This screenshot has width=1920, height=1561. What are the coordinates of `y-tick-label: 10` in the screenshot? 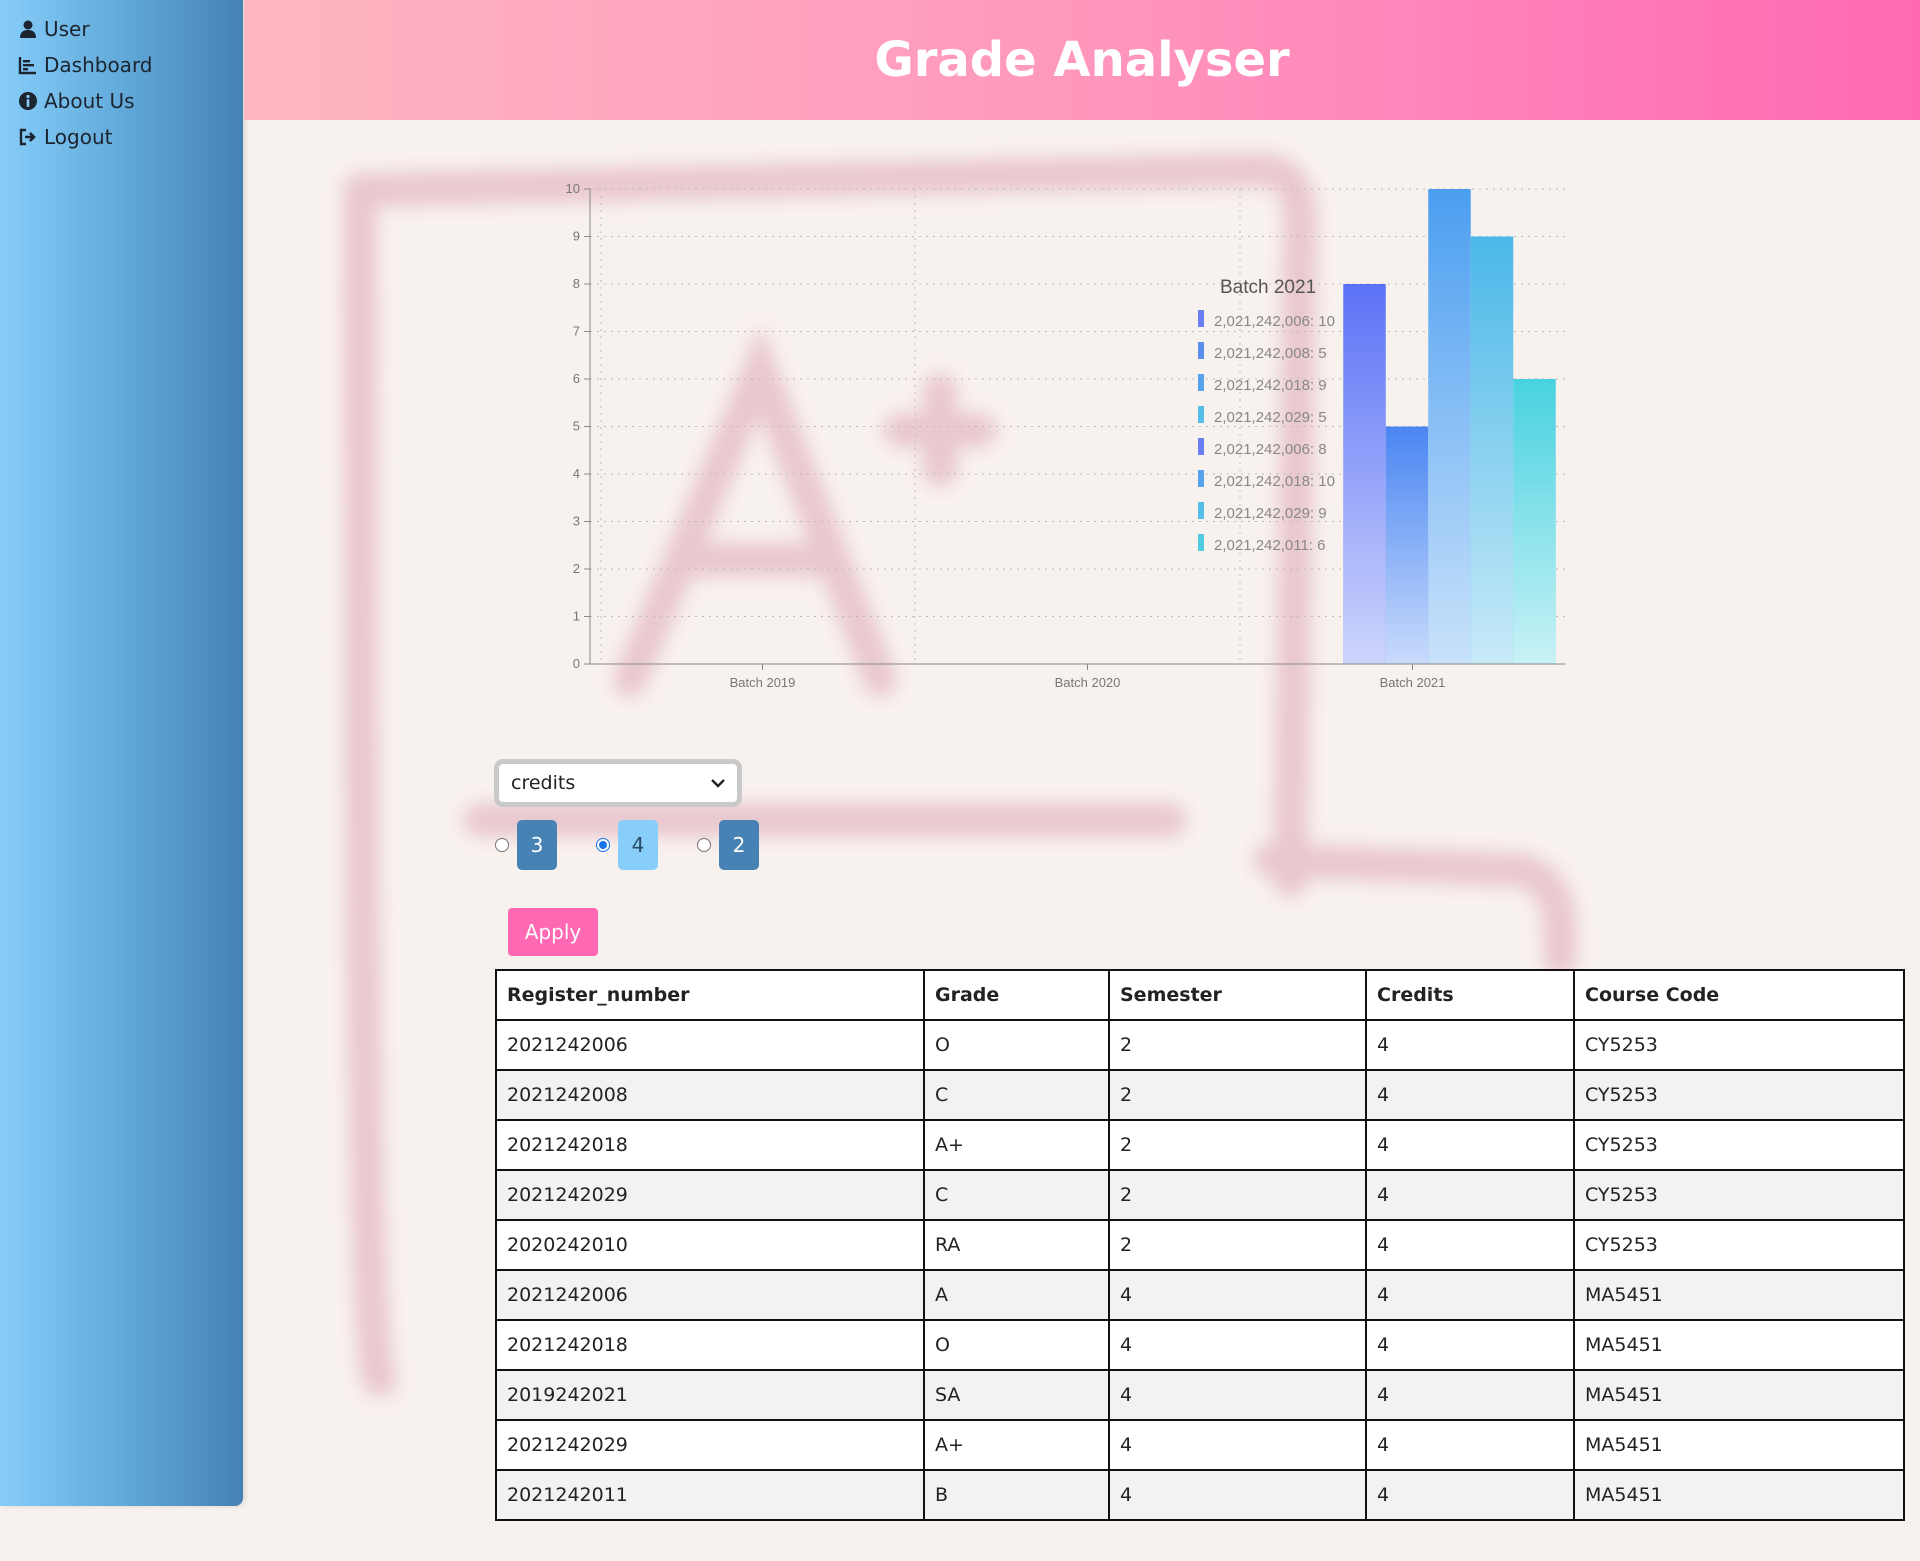 It's located at (573, 188).